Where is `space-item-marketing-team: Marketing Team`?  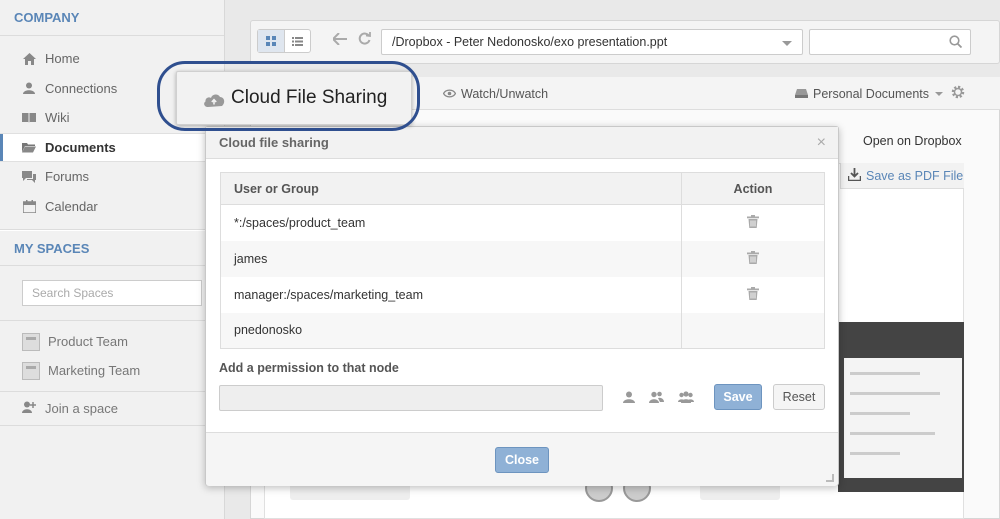
space-item-marketing-team: Marketing Team is located at coordinates (112, 370).